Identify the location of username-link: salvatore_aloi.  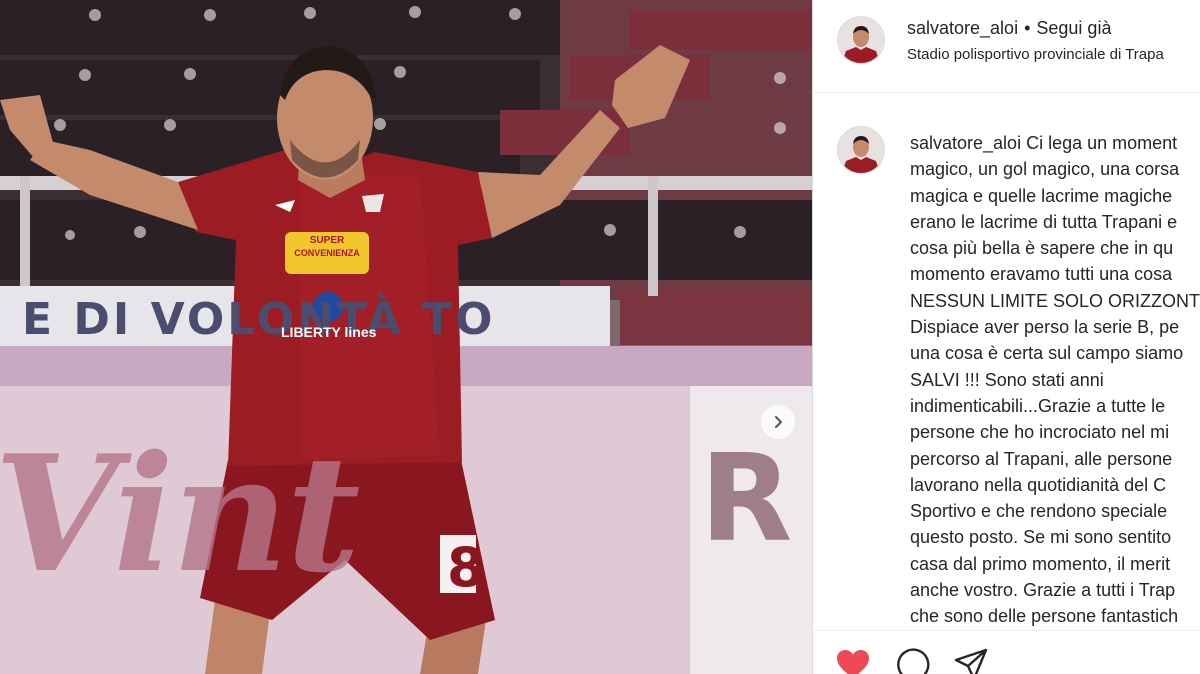
(962, 28).